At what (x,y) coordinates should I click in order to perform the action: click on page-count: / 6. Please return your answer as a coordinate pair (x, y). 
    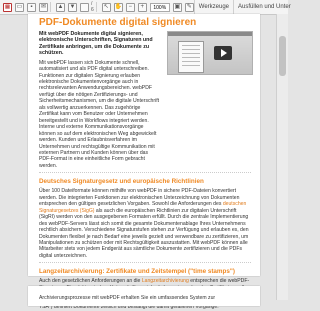
    Looking at the image, I should click on (92, 7).